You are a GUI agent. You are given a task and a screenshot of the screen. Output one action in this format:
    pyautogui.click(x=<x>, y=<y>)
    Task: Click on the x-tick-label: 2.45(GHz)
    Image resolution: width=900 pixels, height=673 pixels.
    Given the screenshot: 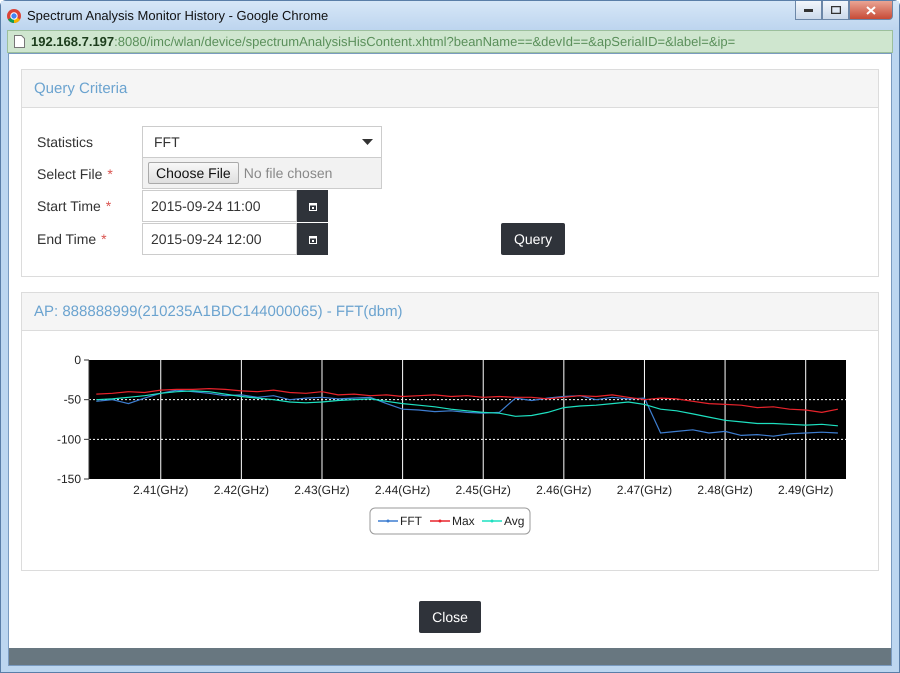 What is the action you would take?
    pyautogui.click(x=483, y=490)
    